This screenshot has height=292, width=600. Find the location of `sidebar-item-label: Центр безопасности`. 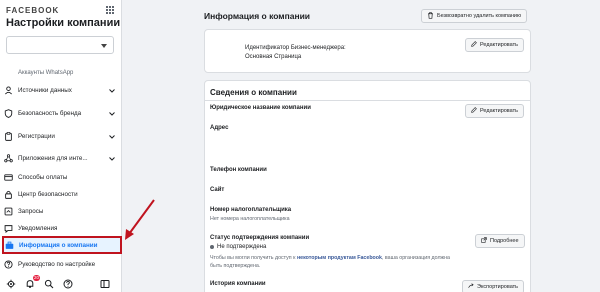

sidebar-item-label: Центр безопасности is located at coordinates (48, 194).